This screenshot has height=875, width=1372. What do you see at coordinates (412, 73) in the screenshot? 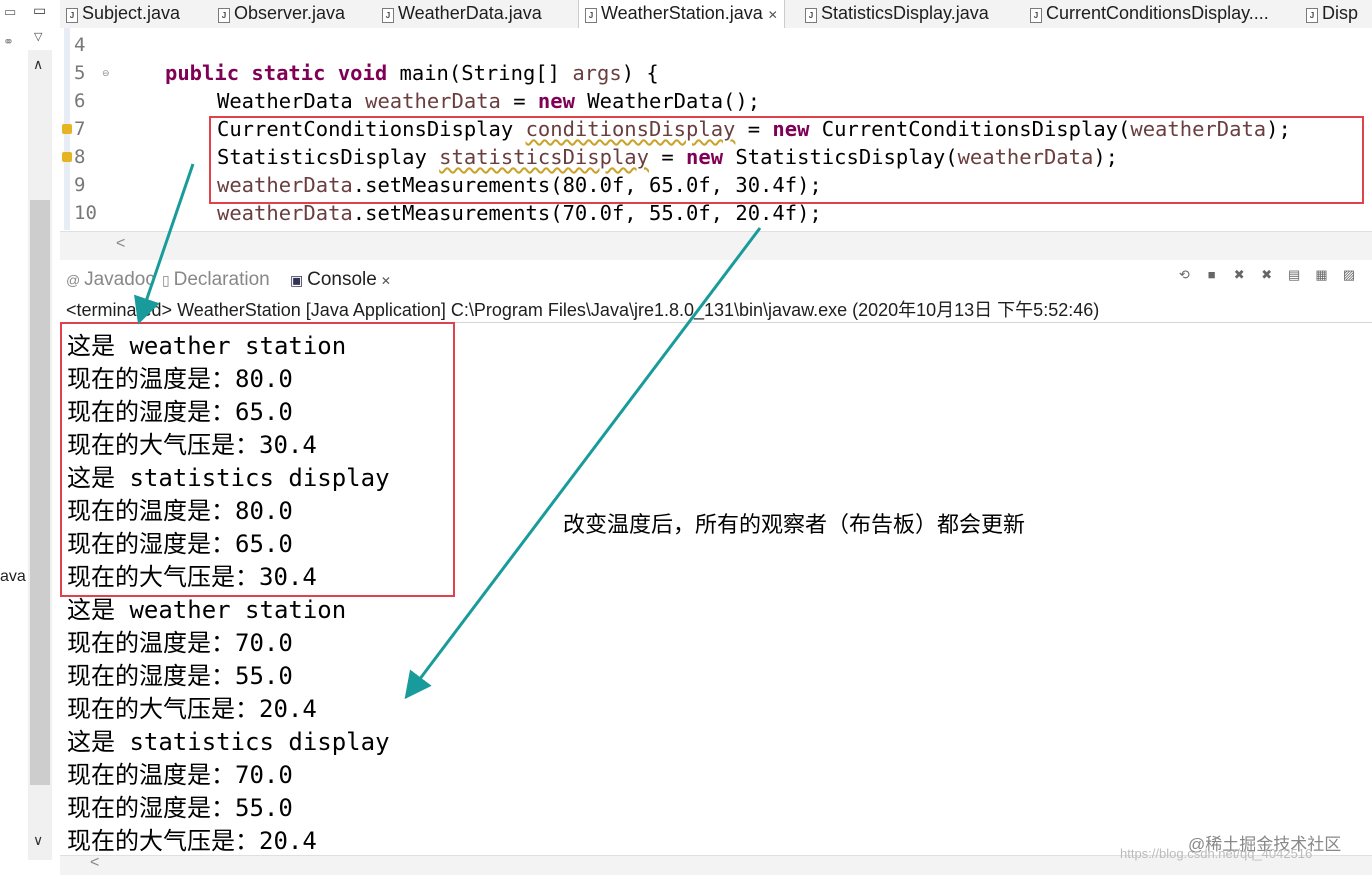
I see `code-line-5: public static void main(String[] args) {` at bounding box center [412, 73].